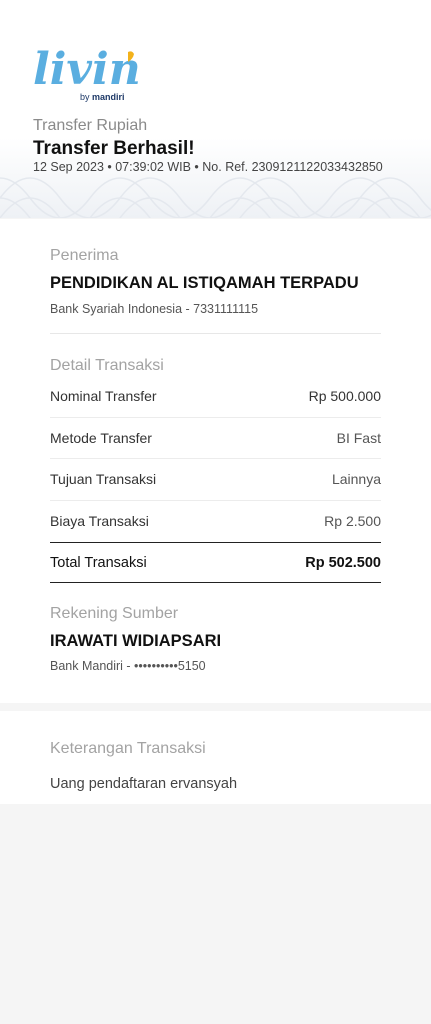 The height and width of the screenshot is (1024, 431). Describe the element at coordinates (136, 641) in the screenshot. I see `source-name: IRAWATI WIDIAPSARI` at that location.